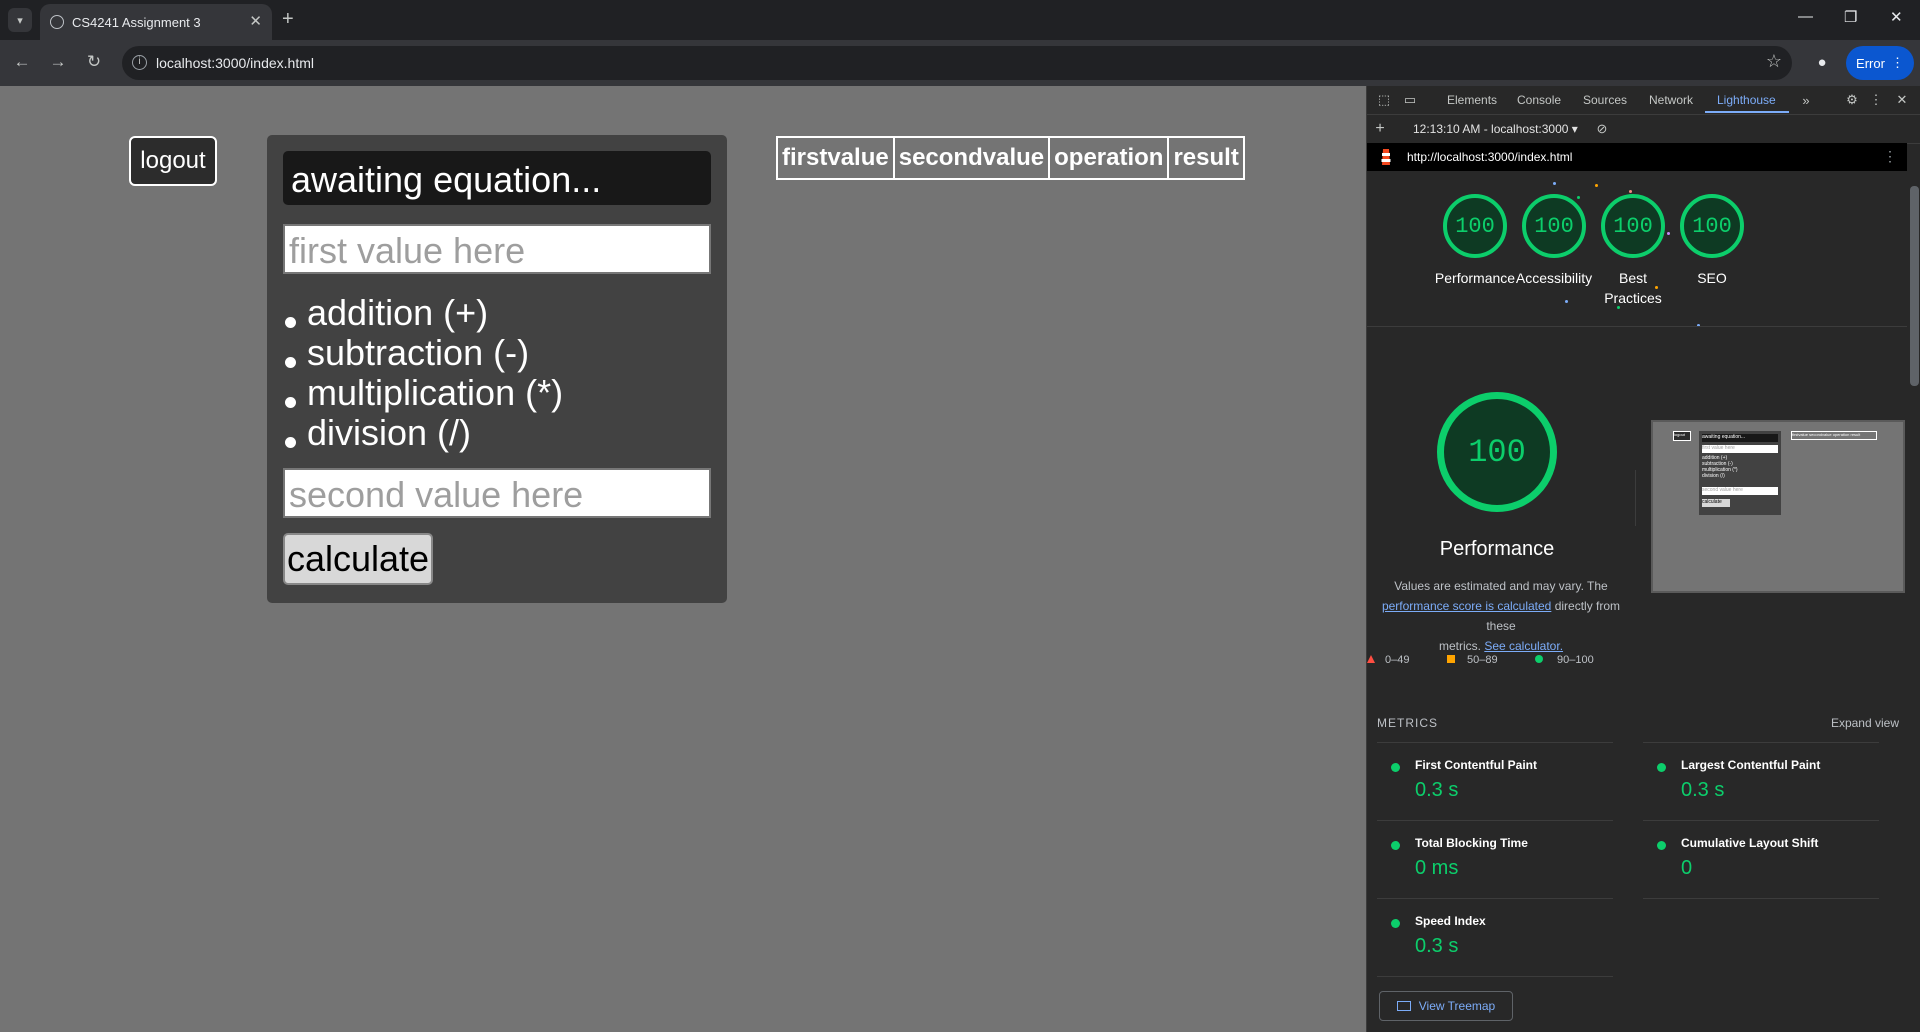 The width and height of the screenshot is (1920, 1032). What do you see at coordinates (957, 63) in the screenshot?
I see `address-bar: i localhost:3000/index.html ☆` at bounding box center [957, 63].